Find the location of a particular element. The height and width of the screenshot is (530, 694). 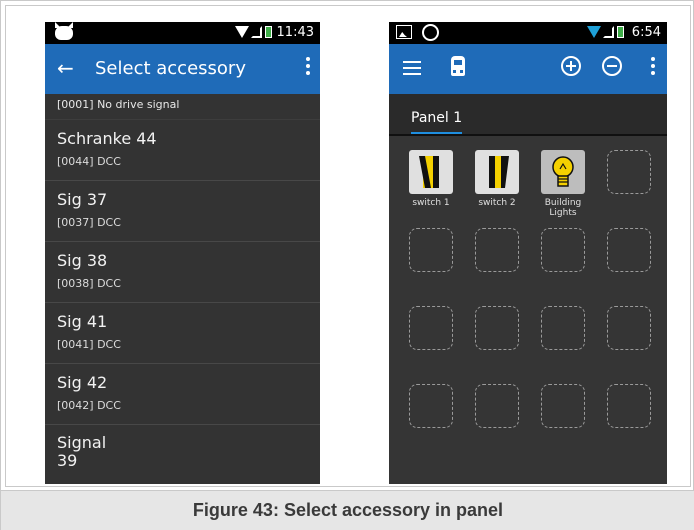

notification-app-icon is located at coordinates (64, 33).